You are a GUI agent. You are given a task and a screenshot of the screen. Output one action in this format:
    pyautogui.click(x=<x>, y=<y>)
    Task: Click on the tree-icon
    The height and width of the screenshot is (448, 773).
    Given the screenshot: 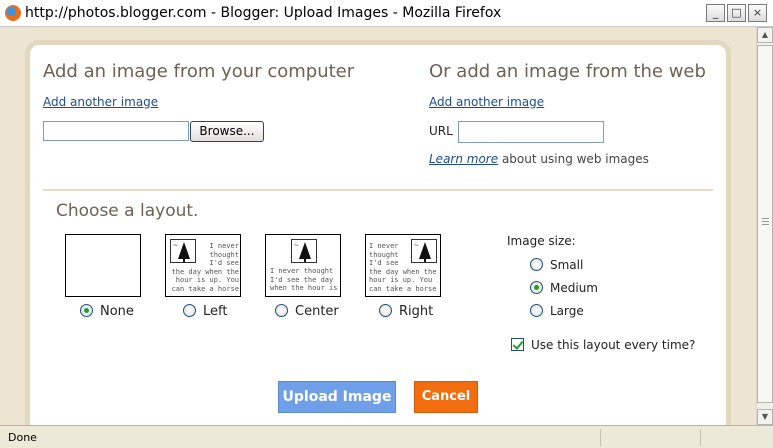 What is the action you would take?
    pyautogui.click(x=305, y=250)
    